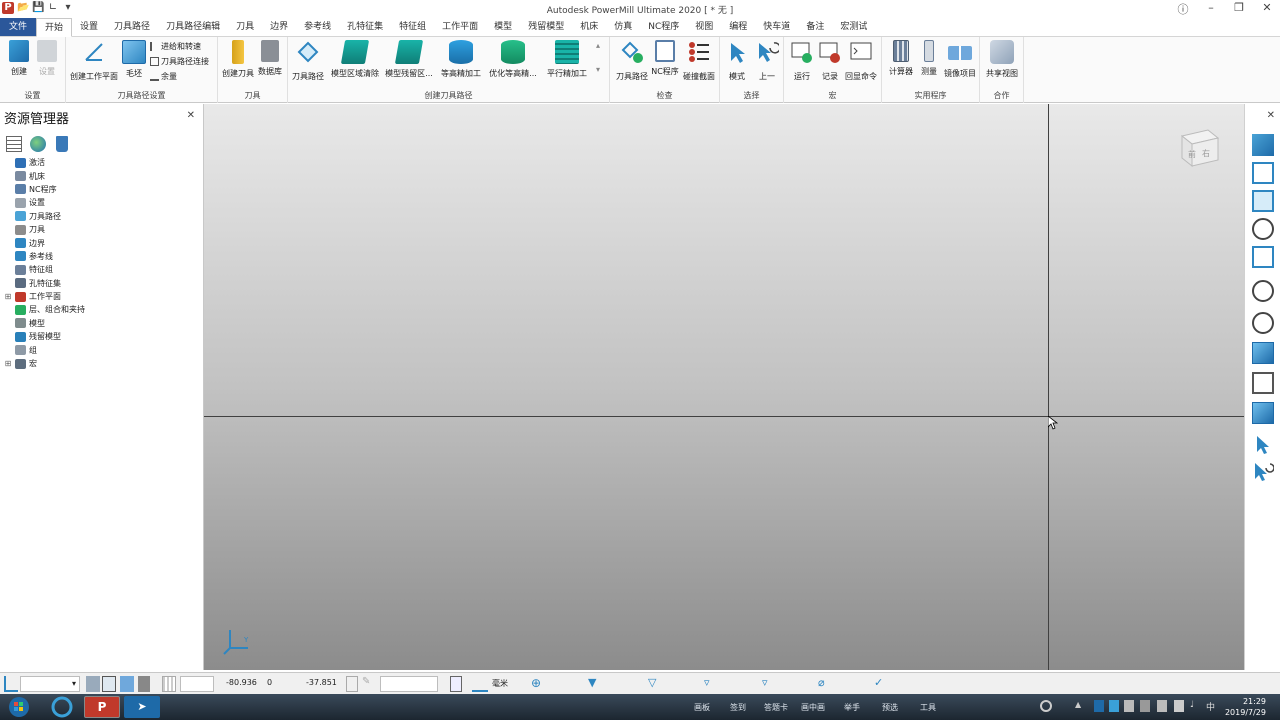 The width and height of the screenshot is (1280, 720). I want to click on mirror-items-button: 镜像项目, so click(960, 59).